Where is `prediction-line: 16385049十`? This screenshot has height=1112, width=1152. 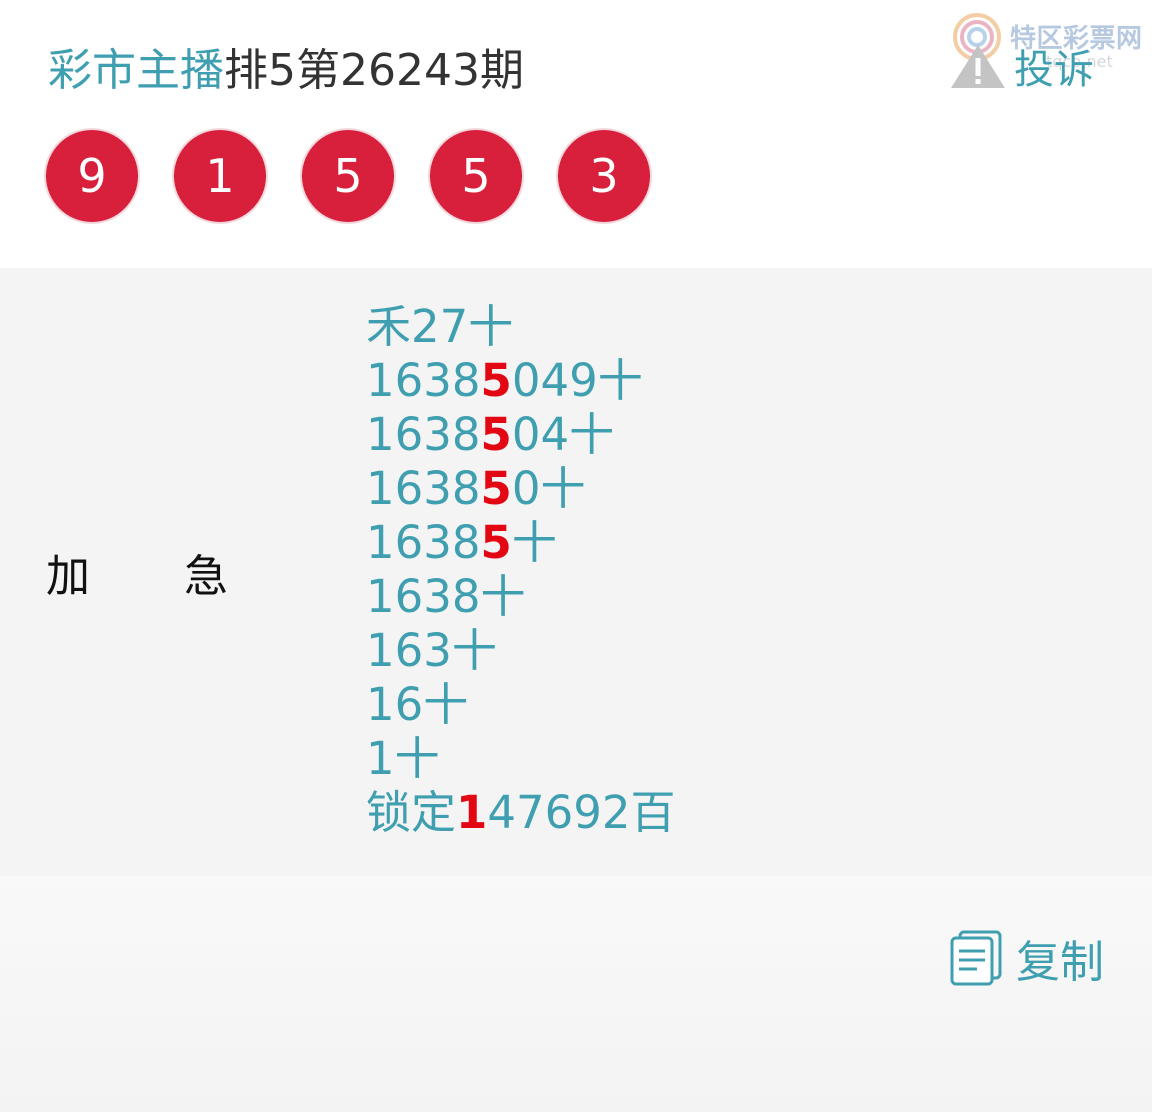 prediction-line: 16385049十 is located at coordinates (504, 380).